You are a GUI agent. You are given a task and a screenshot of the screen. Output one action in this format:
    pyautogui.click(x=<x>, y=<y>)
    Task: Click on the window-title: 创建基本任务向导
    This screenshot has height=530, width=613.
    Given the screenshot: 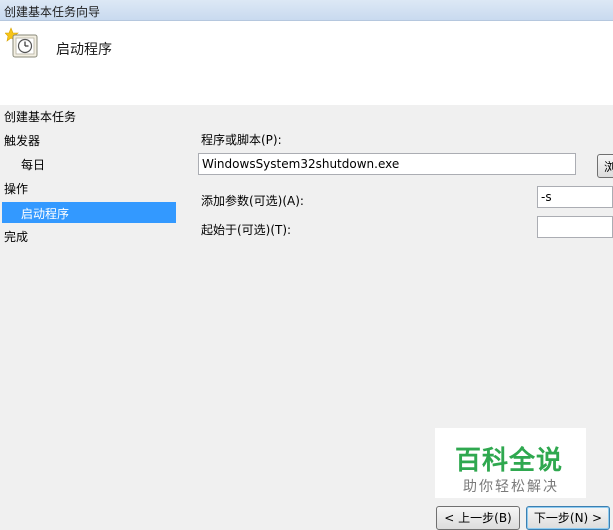 What is the action you would take?
    pyautogui.click(x=52, y=12)
    